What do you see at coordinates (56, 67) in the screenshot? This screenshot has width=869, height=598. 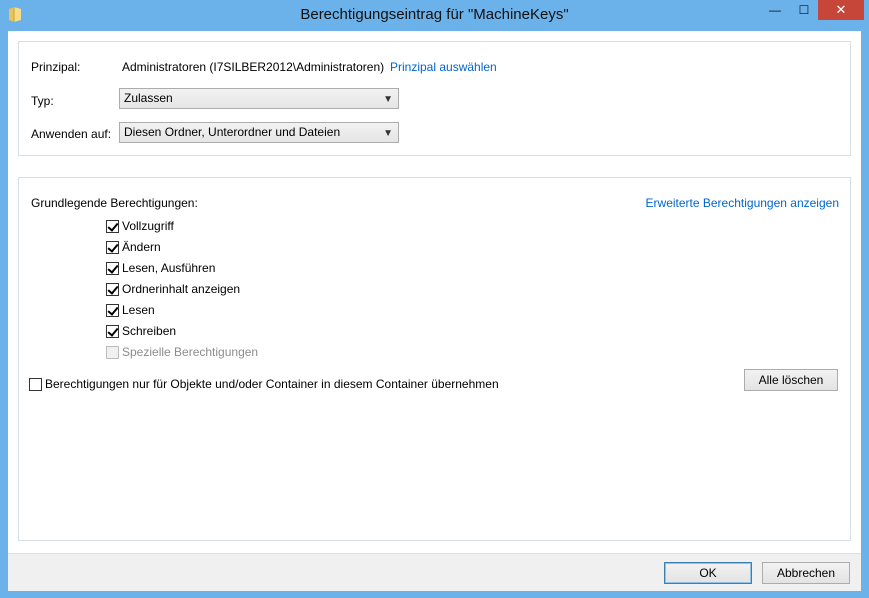 I see `principal-label: Prinzipal:` at bounding box center [56, 67].